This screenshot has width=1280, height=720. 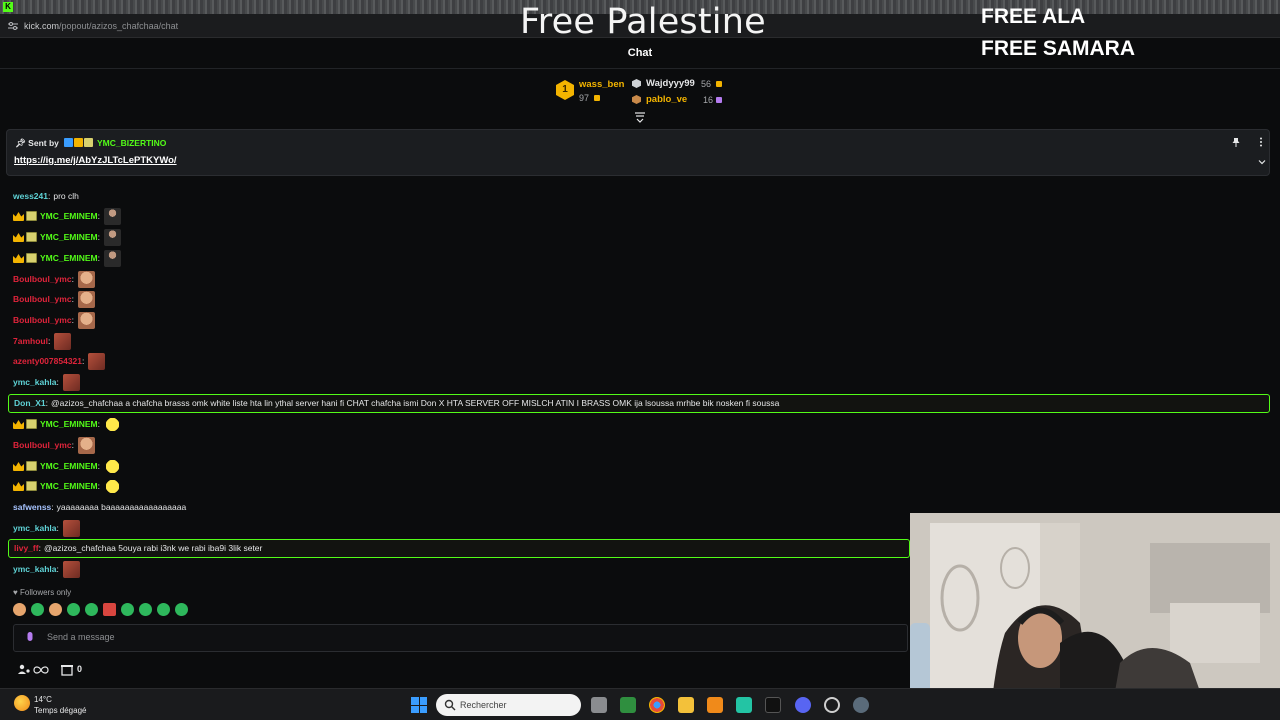 I want to click on pinned-sender-name: YMC_BIZERTINO, so click(x=131, y=143).